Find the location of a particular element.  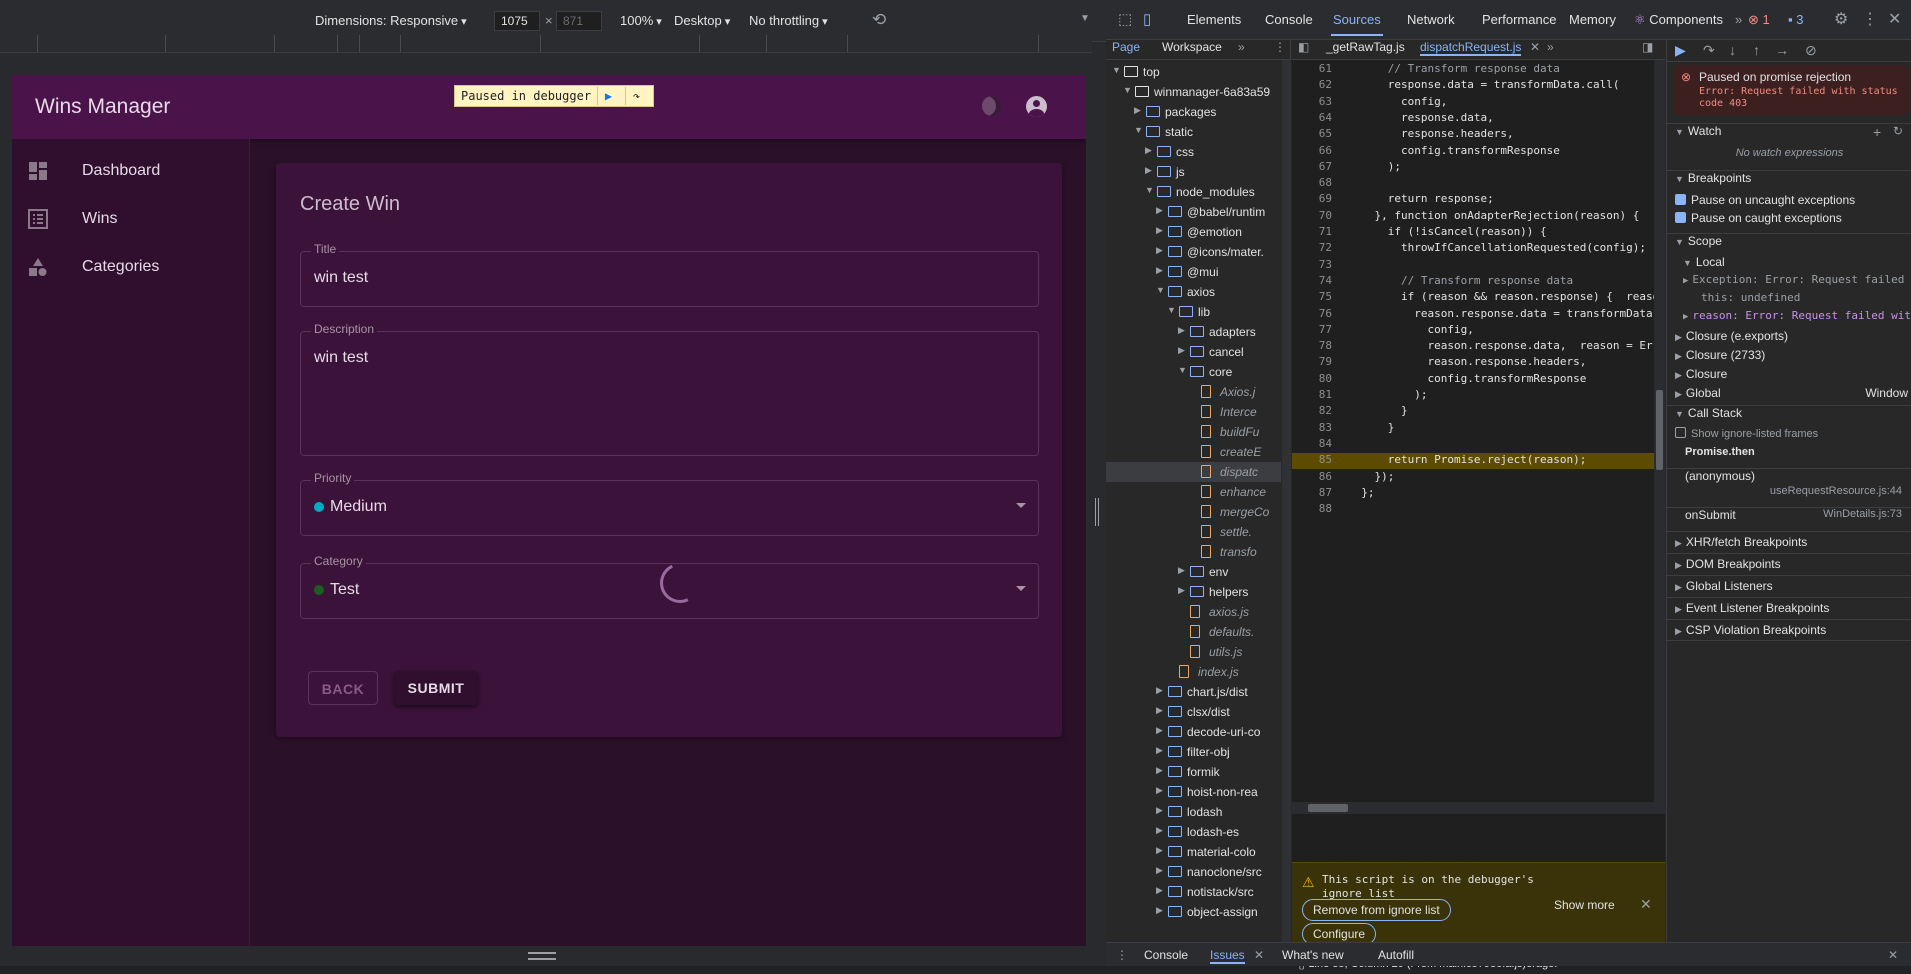

show-more-link: Show more is located at coordinates (1584, 905).